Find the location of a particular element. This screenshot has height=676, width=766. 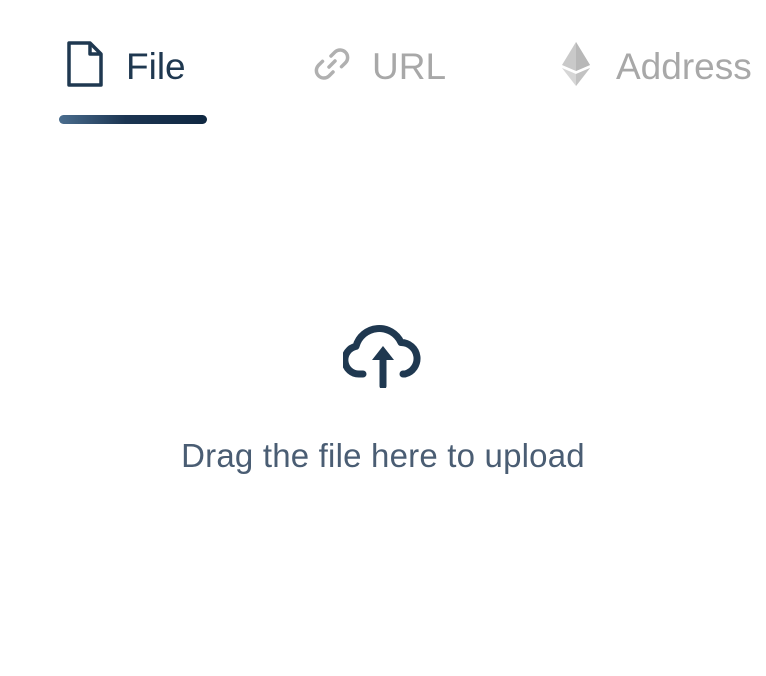

tab-file: File is located at coordinates (126, 66).